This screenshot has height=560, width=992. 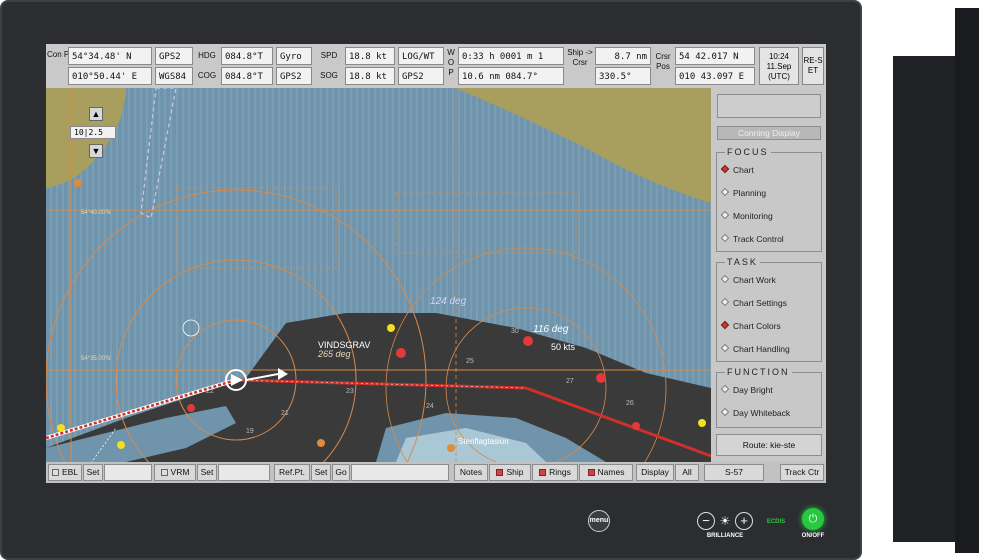 What do you see at coordinates (737, 170) in the screenshot?
I see `focus-item-chart: Chart` at bounding box center [737, 170].